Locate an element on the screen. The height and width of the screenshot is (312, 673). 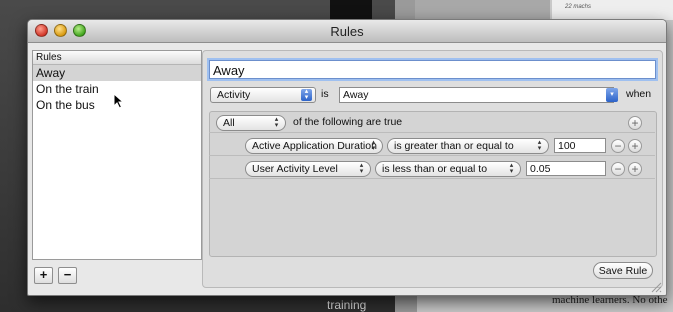
match-mode-label: All is located at coordinates (229, 123).